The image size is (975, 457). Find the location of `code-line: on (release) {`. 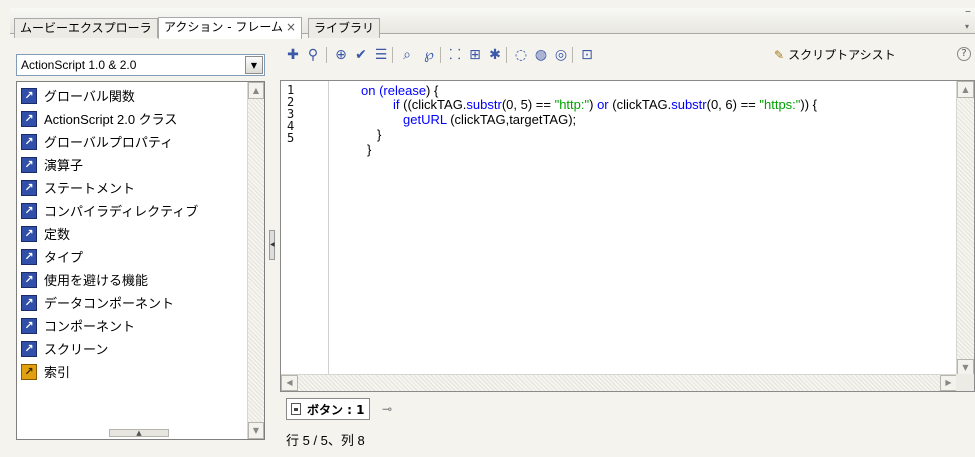

code-line: on (release) { is located at coordinates (399, 90).